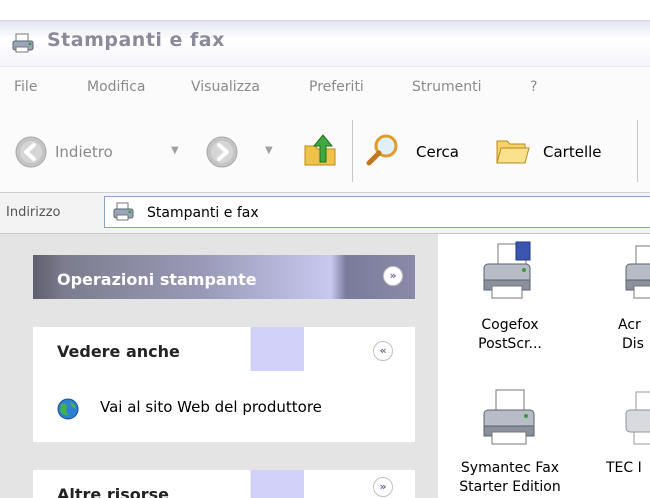  Describe the element at coordinates (157, 279) in the screenshot. I see `printer-tasks-title: Operazioni stampante` at that location.